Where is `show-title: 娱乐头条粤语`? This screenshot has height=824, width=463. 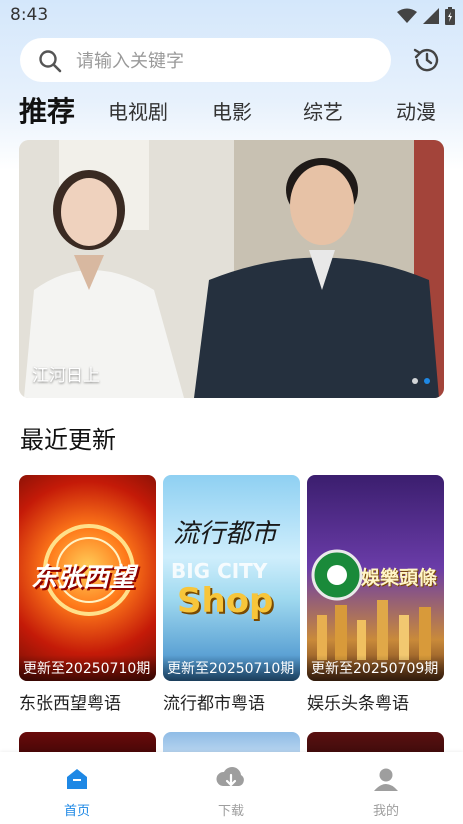 show-title: 娱乐头条粤语 is located at coordinates (375, 701).